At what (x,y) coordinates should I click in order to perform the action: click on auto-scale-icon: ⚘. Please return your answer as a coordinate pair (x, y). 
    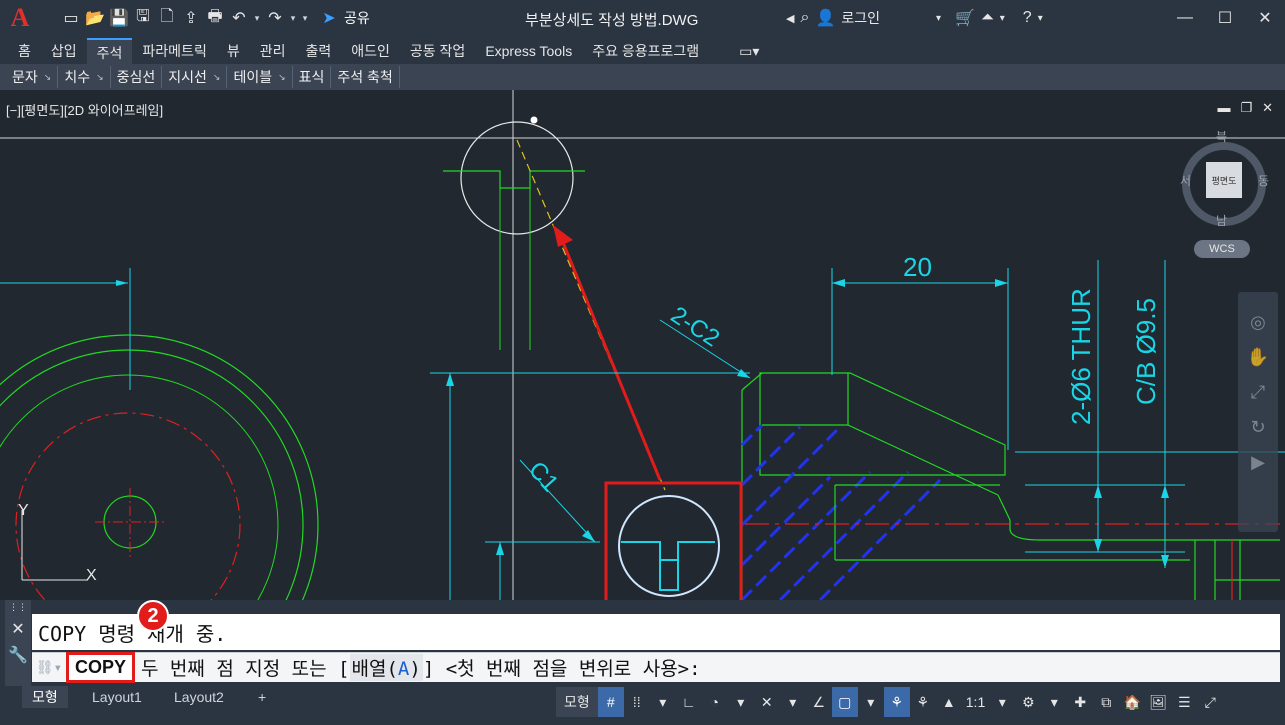
    Looking at the image, I should click on (923, 702).